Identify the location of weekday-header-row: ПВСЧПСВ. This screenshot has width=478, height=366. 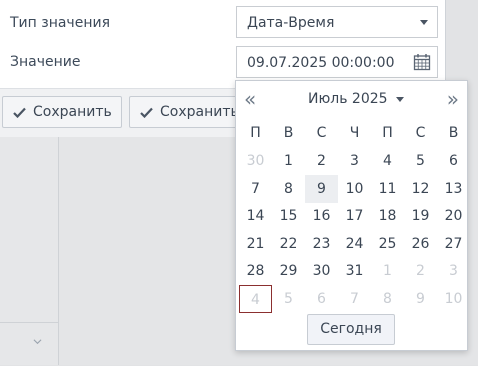
(354, 133).